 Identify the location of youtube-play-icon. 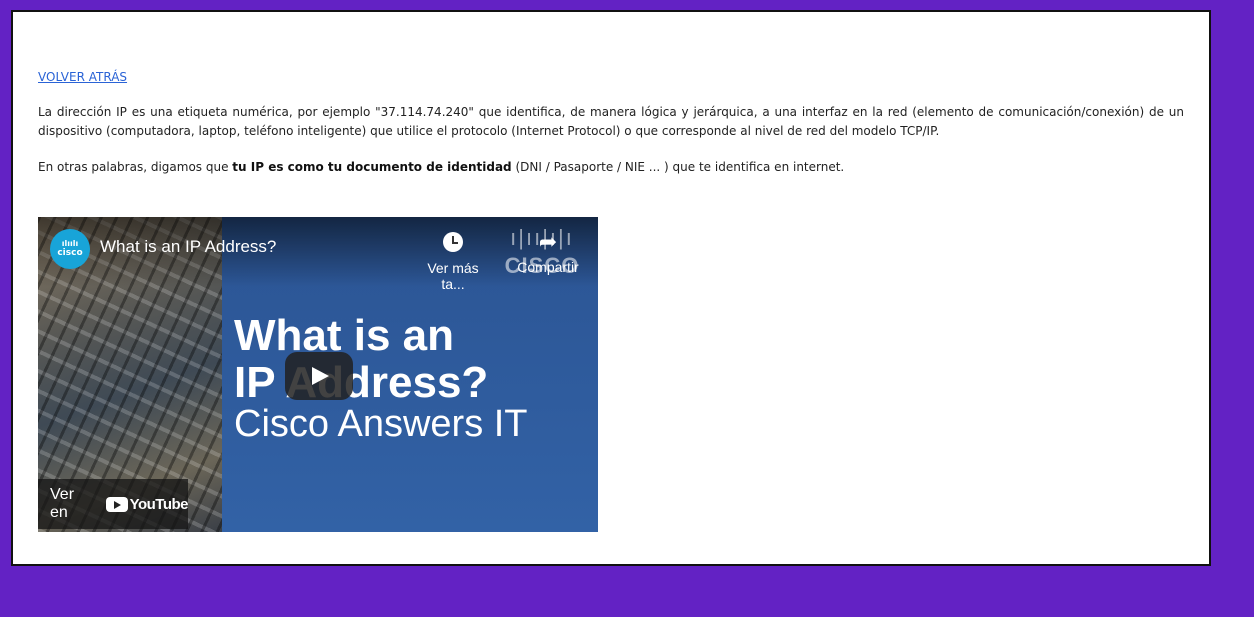
(116, 504).